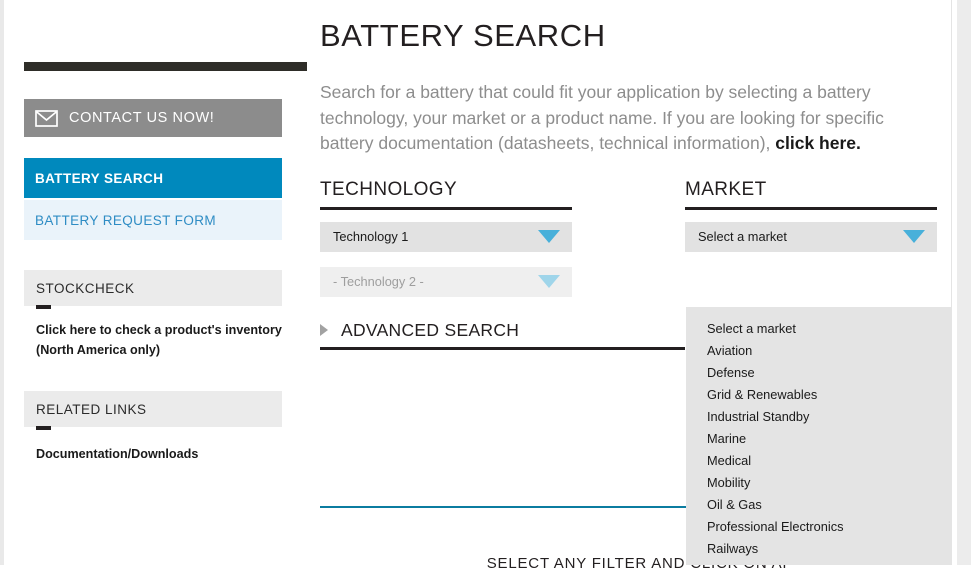  What do you see at coordinates (430, 329) in the screenshot?
I see `advanced-search-label: ADVANCED SEARCH` at bounding box center [430, 329].